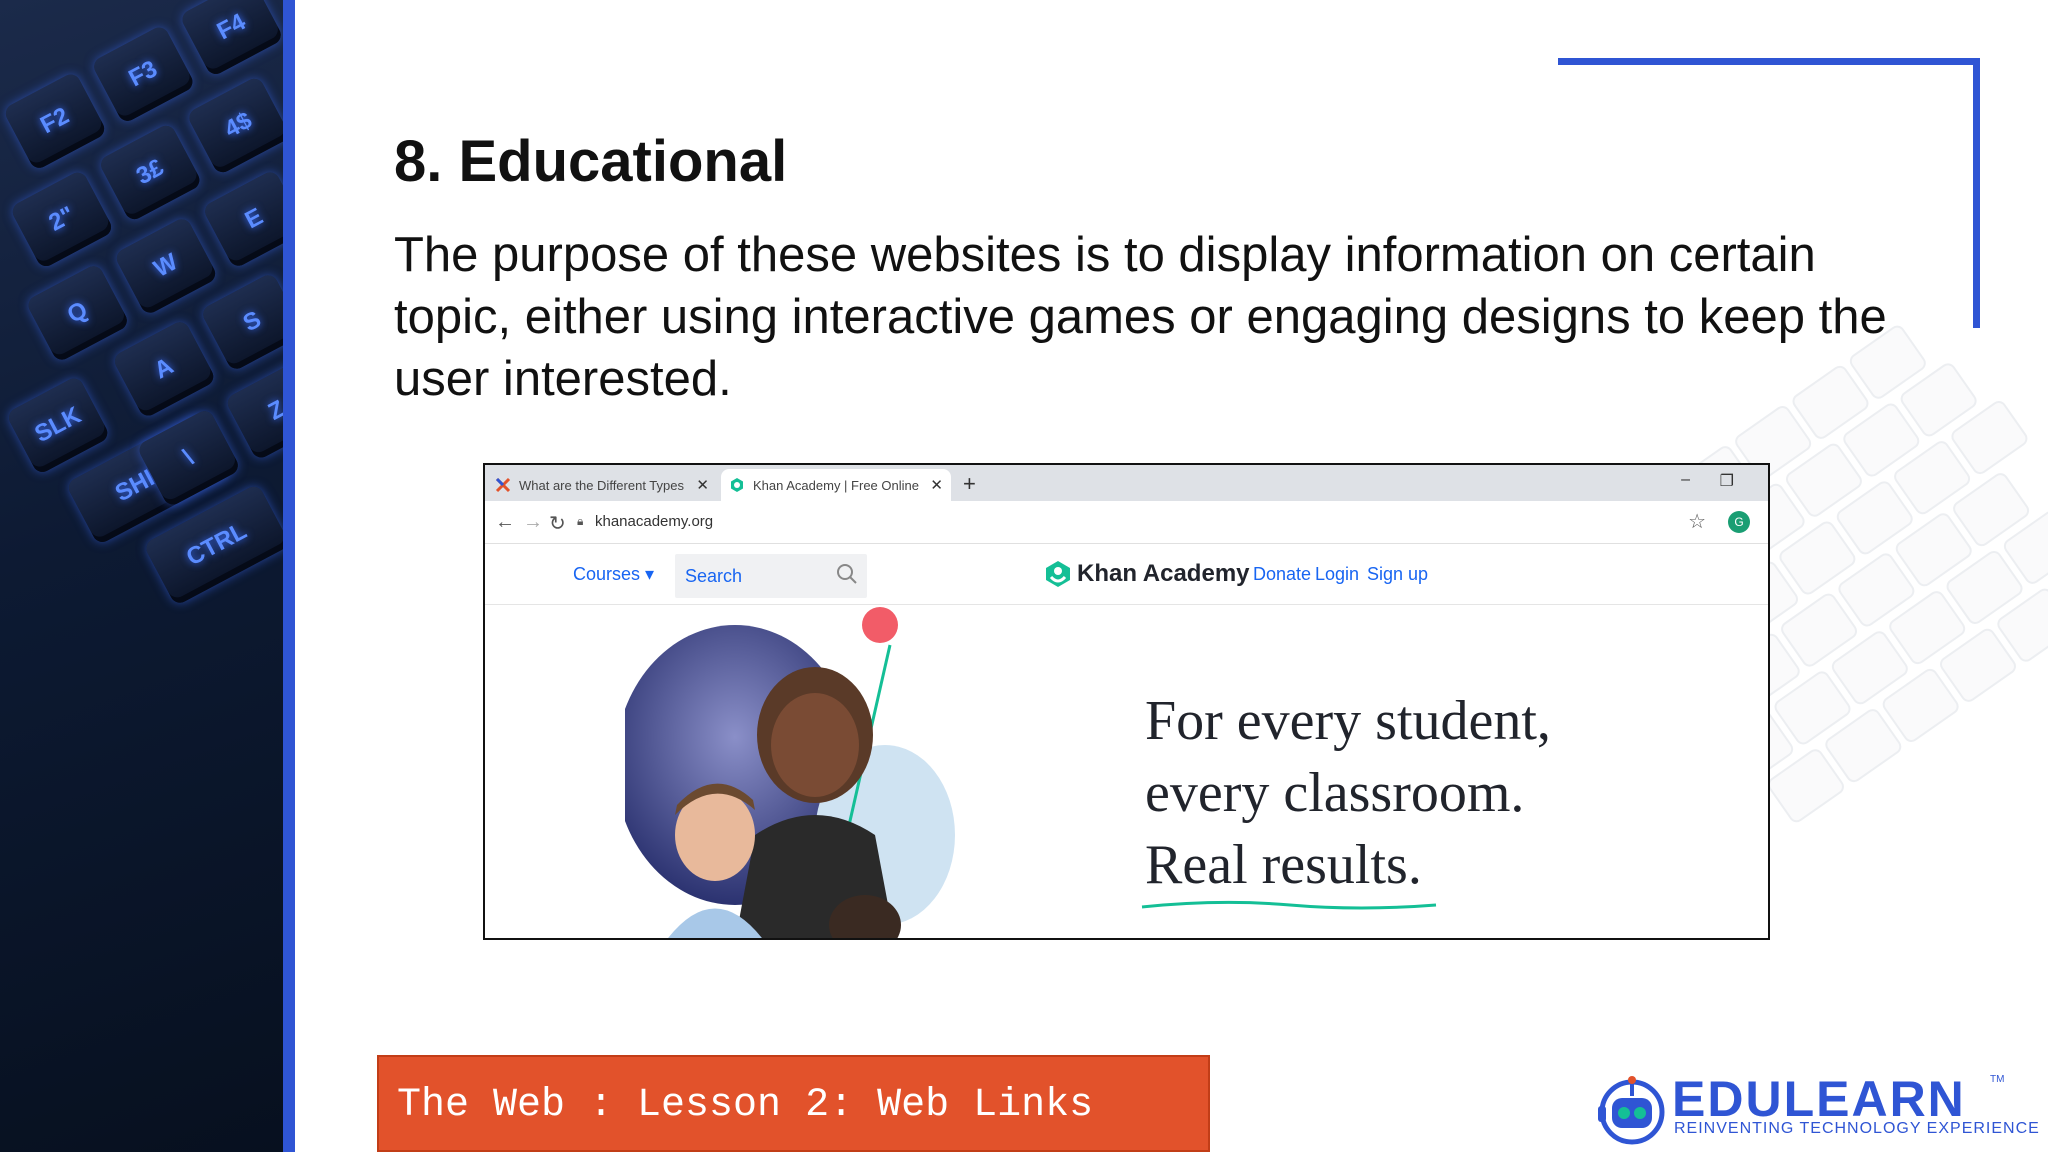 This screenshot has width=2048, height=1152. I want to click on bookmark-star-icon: ☆, so click(1697, 521).